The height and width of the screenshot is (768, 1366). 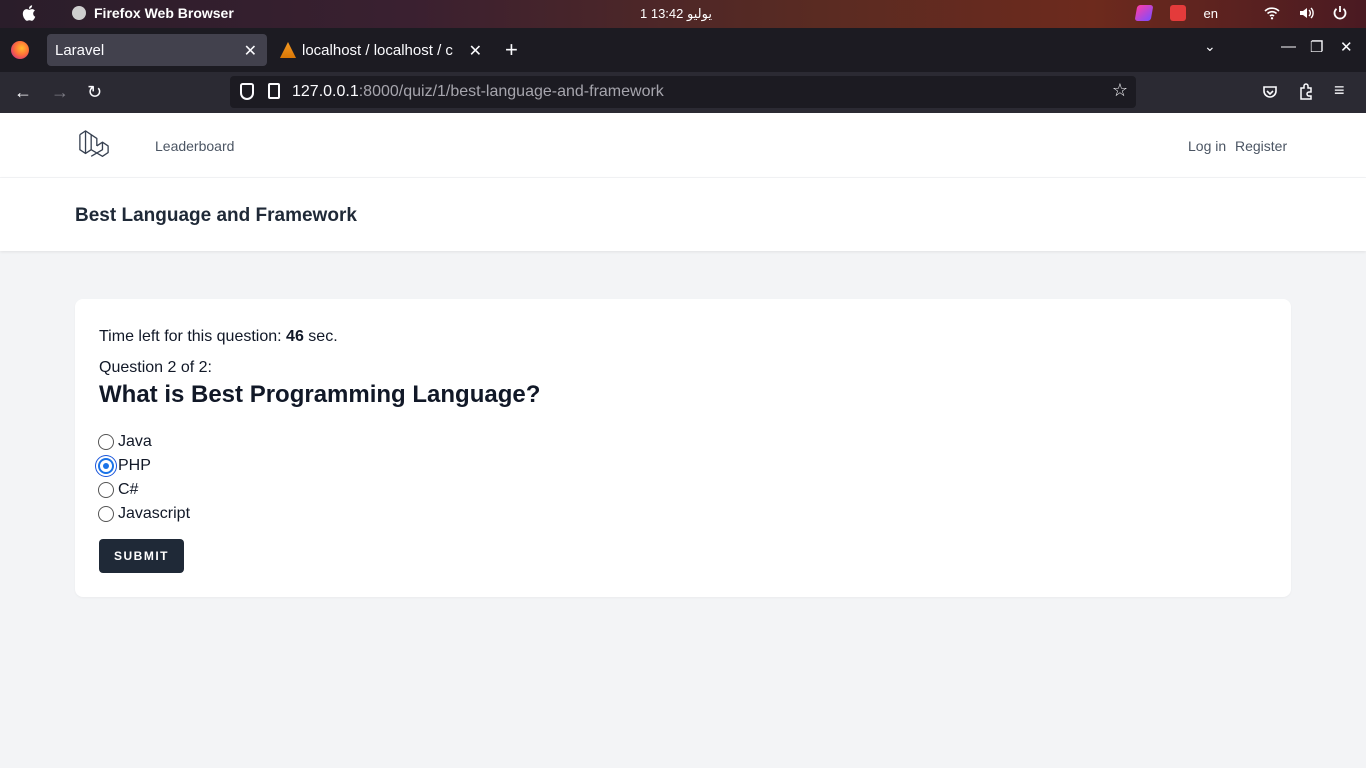 I want to click on firefox-app-icon, so click(x=79, y=13).